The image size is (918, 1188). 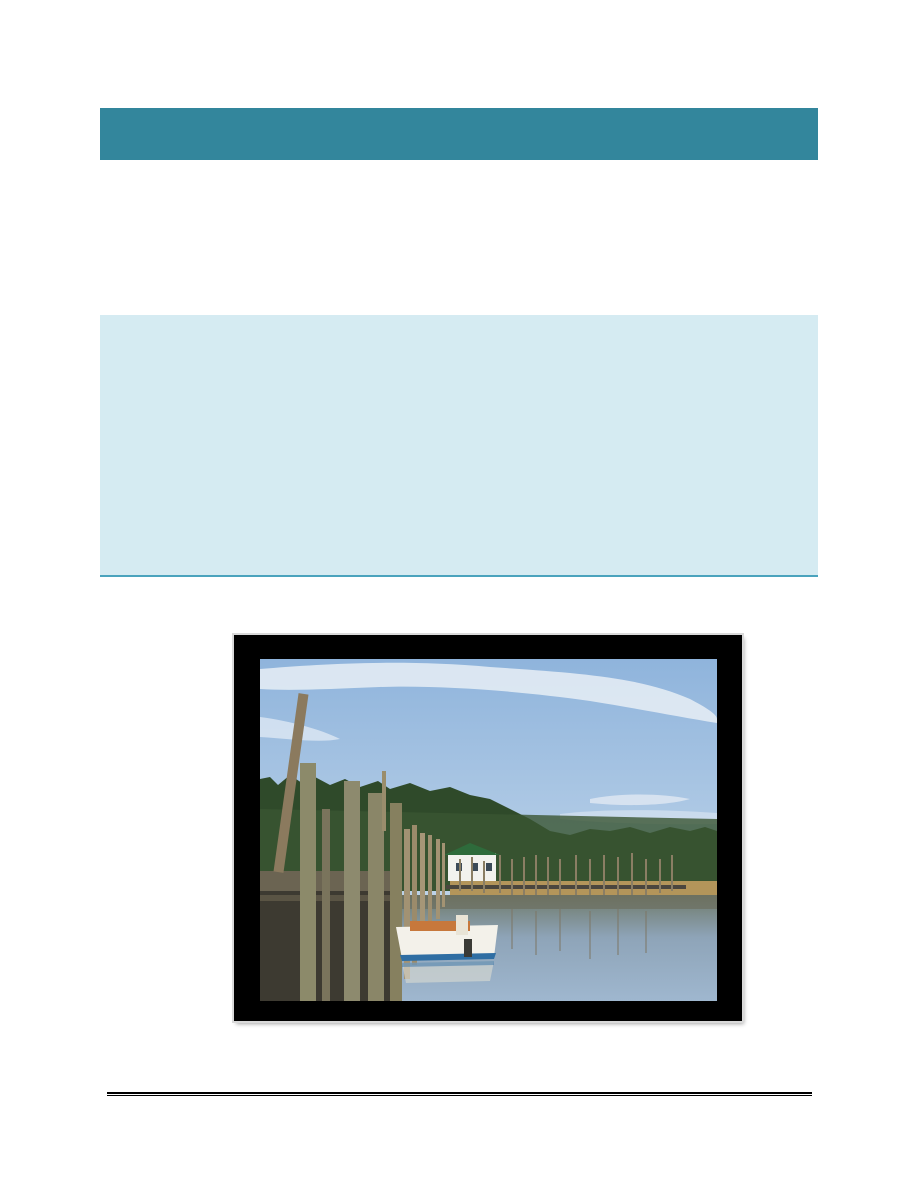 What do you see at coordinates (459, 134) in the screenshot?
I see `section-title-band` at bounding box center [459, 134].